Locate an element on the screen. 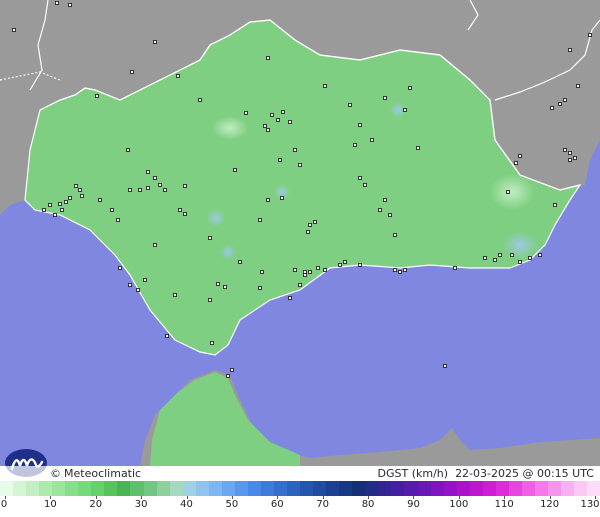 Image resolution: width=600 pixels, height=517 pixels. legend-tick-label: 20 is located at coordinates (96, 504).